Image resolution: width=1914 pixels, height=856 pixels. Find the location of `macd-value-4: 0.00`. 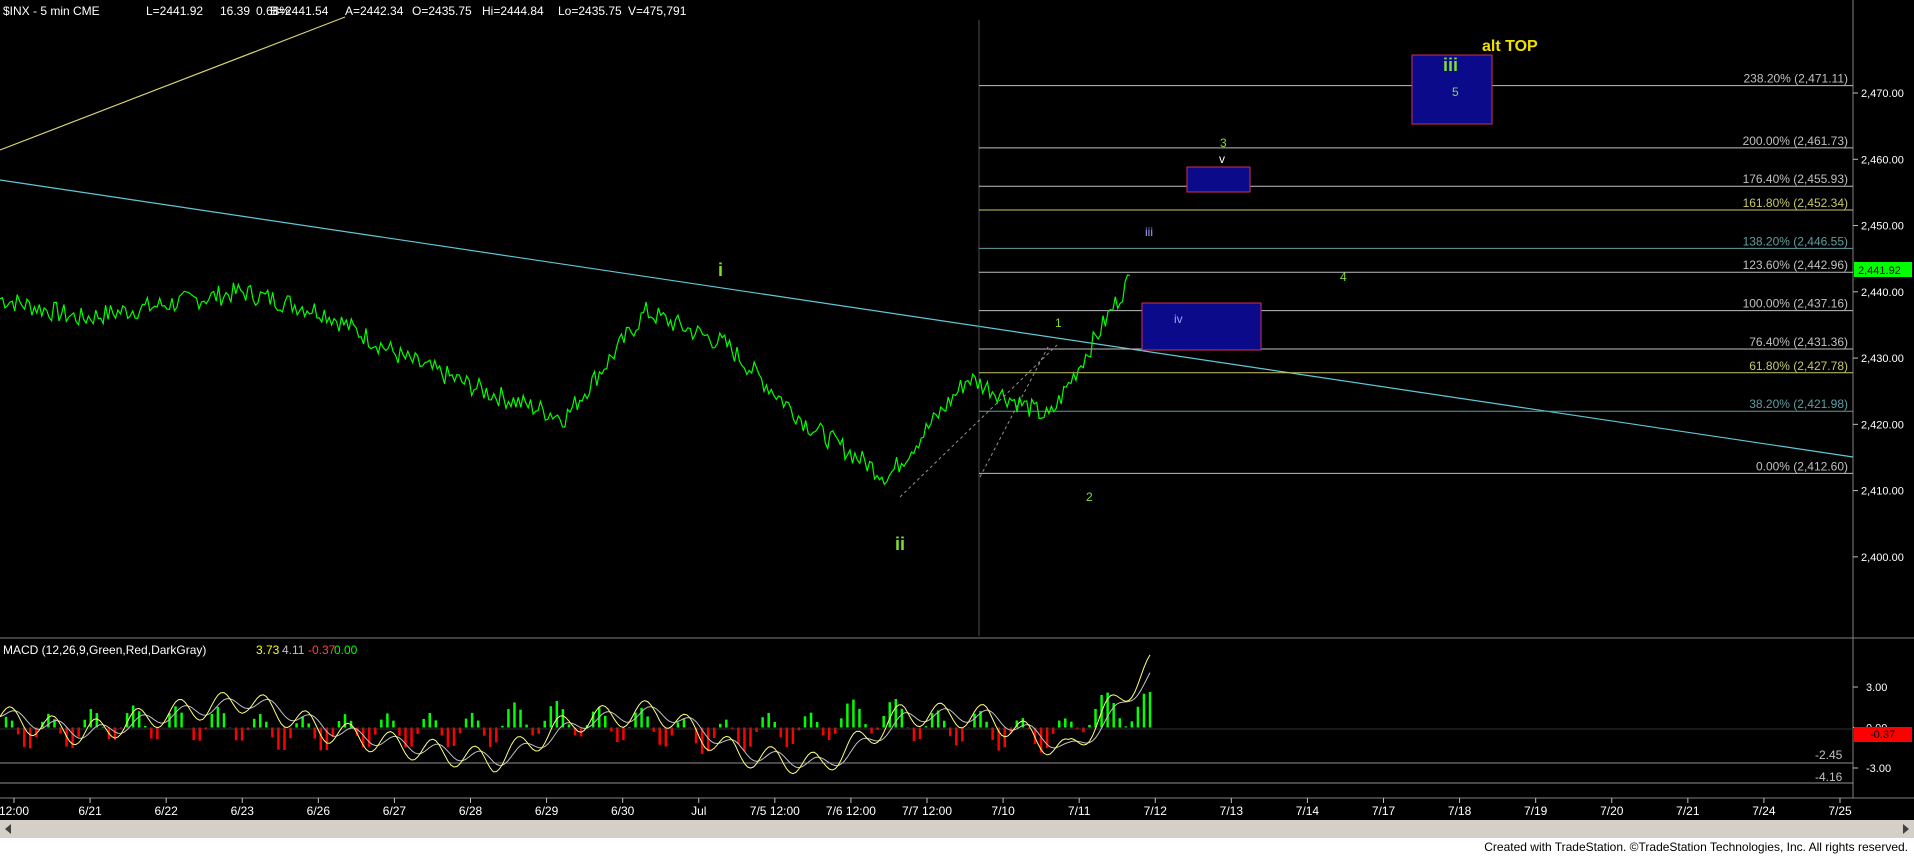

macd-value-4: 0.00 is located at coordinates (346, 650).